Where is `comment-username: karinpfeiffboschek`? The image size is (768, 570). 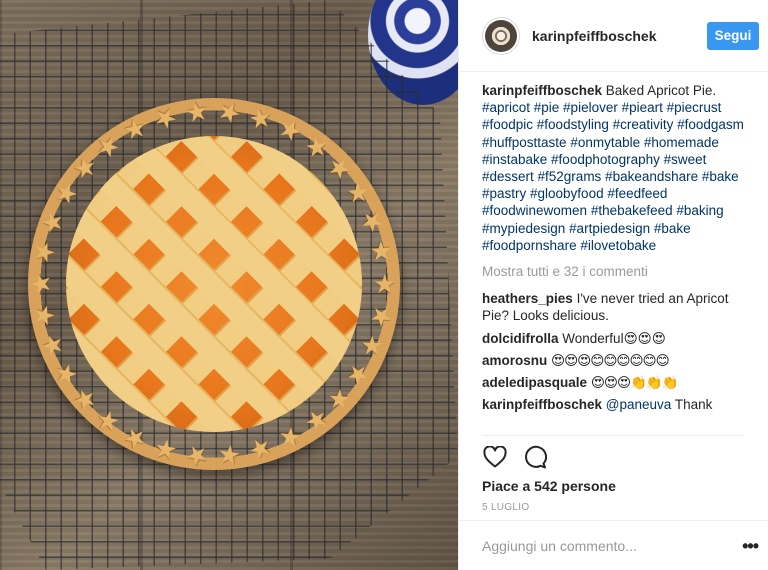
comment-username: karinpfeiffboschek is located at coordinates (542, 404).